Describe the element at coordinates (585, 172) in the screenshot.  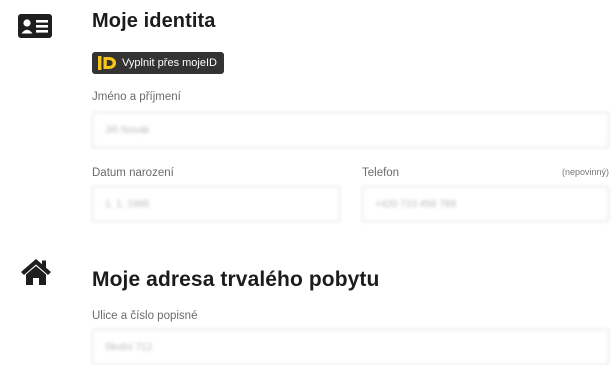
I see `phone-optional-note: (nepovinný)` at that location.